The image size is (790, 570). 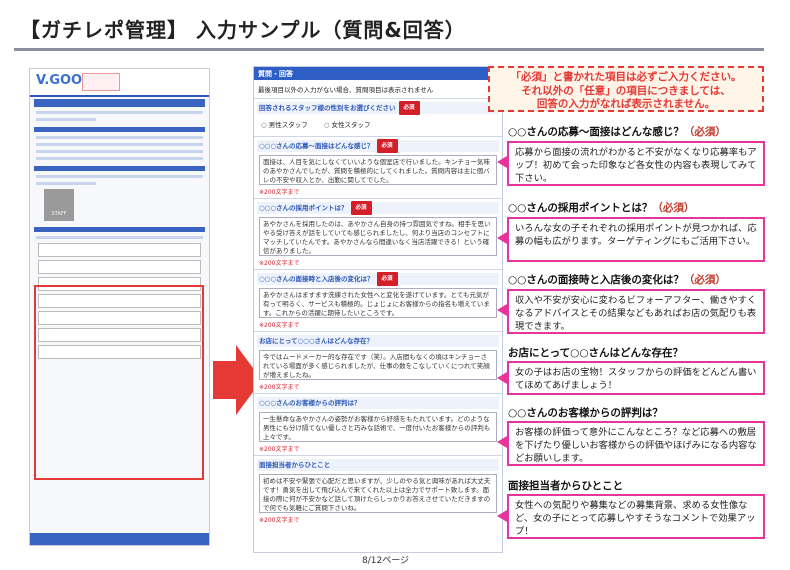 What do you see at coordinates (626, 77) in the screenshot?
I see `callout-line: 「必須」と書かれた項目は必ずご入力ください。` at bounding box center [626, 77].